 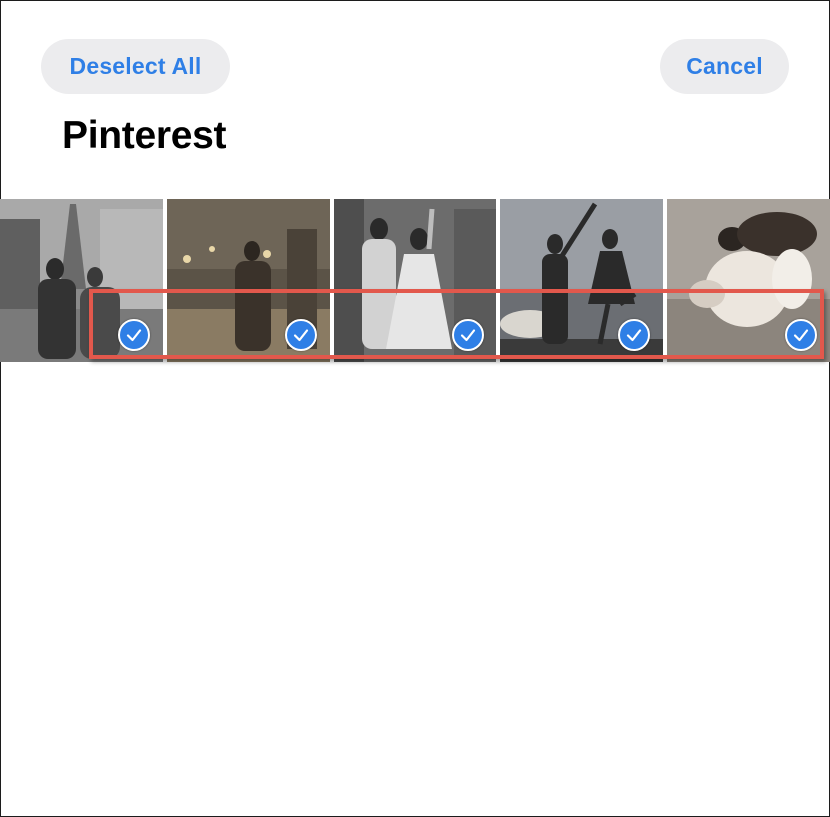 I want to click on album-title: Pinterest, so click(x=144, y=135).